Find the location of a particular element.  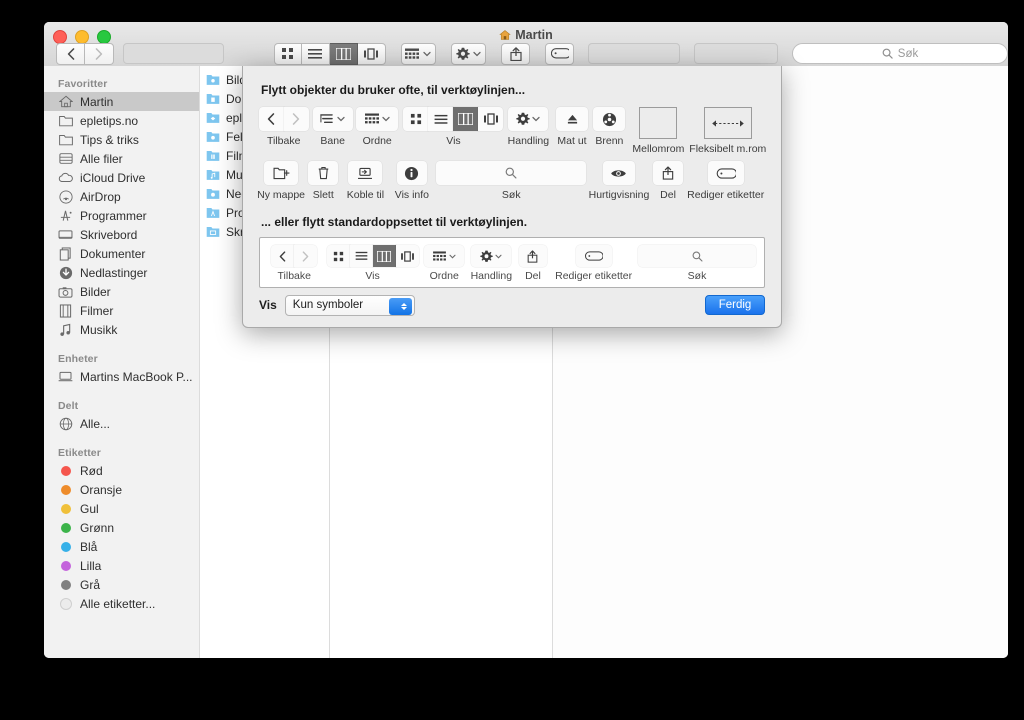

palette-item-koble-til: Koble til is located at coordinates (365, 181).